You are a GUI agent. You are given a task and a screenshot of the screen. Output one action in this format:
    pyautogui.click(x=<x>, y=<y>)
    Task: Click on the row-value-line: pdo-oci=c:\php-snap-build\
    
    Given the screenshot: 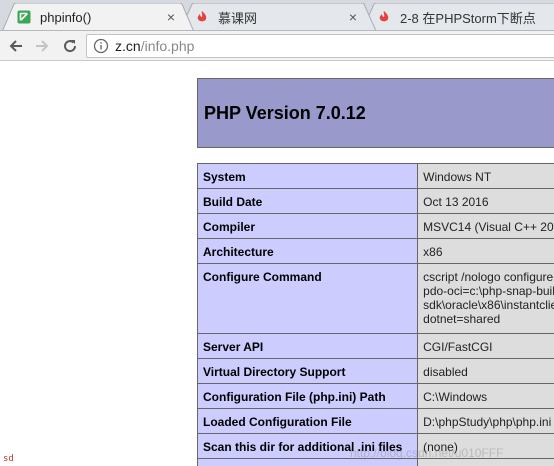 What is the action you would take?
    pyautogui.click(x=488, y=291)
    